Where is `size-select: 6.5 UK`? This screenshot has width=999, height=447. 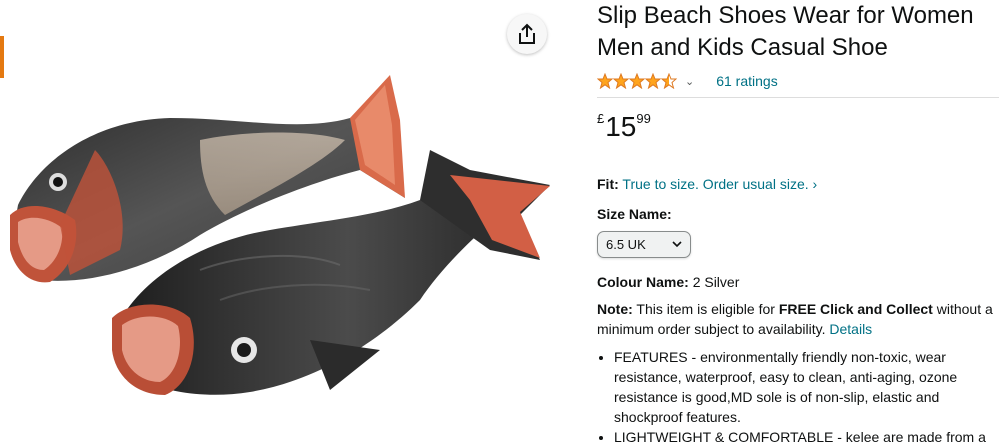
size-select: 6.5 UK is located at coordinates (644, 244).